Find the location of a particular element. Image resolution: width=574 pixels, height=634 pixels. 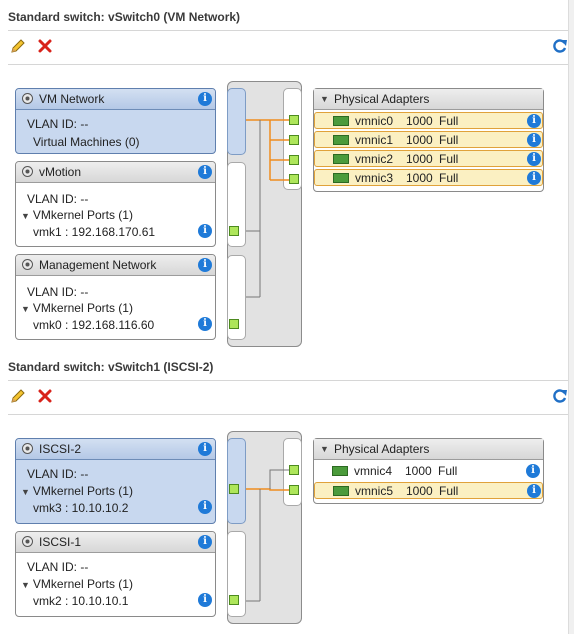

nic-name: vmnic2 is located at coordinates (374, 159).